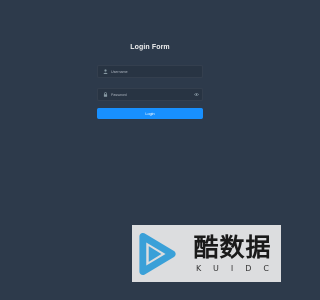 The height and width of the screenshot is (300, 320). Describe the element at coordinates (156, 71) in the screenshot. I see `username-input` at that location.